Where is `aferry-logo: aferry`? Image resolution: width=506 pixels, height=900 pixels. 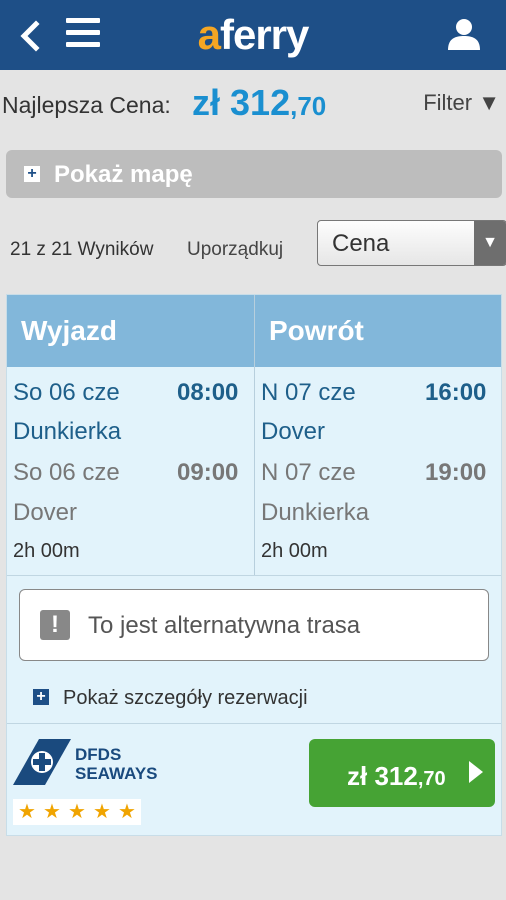 aferry-logo: aferry is located at coordinates (253, 35).